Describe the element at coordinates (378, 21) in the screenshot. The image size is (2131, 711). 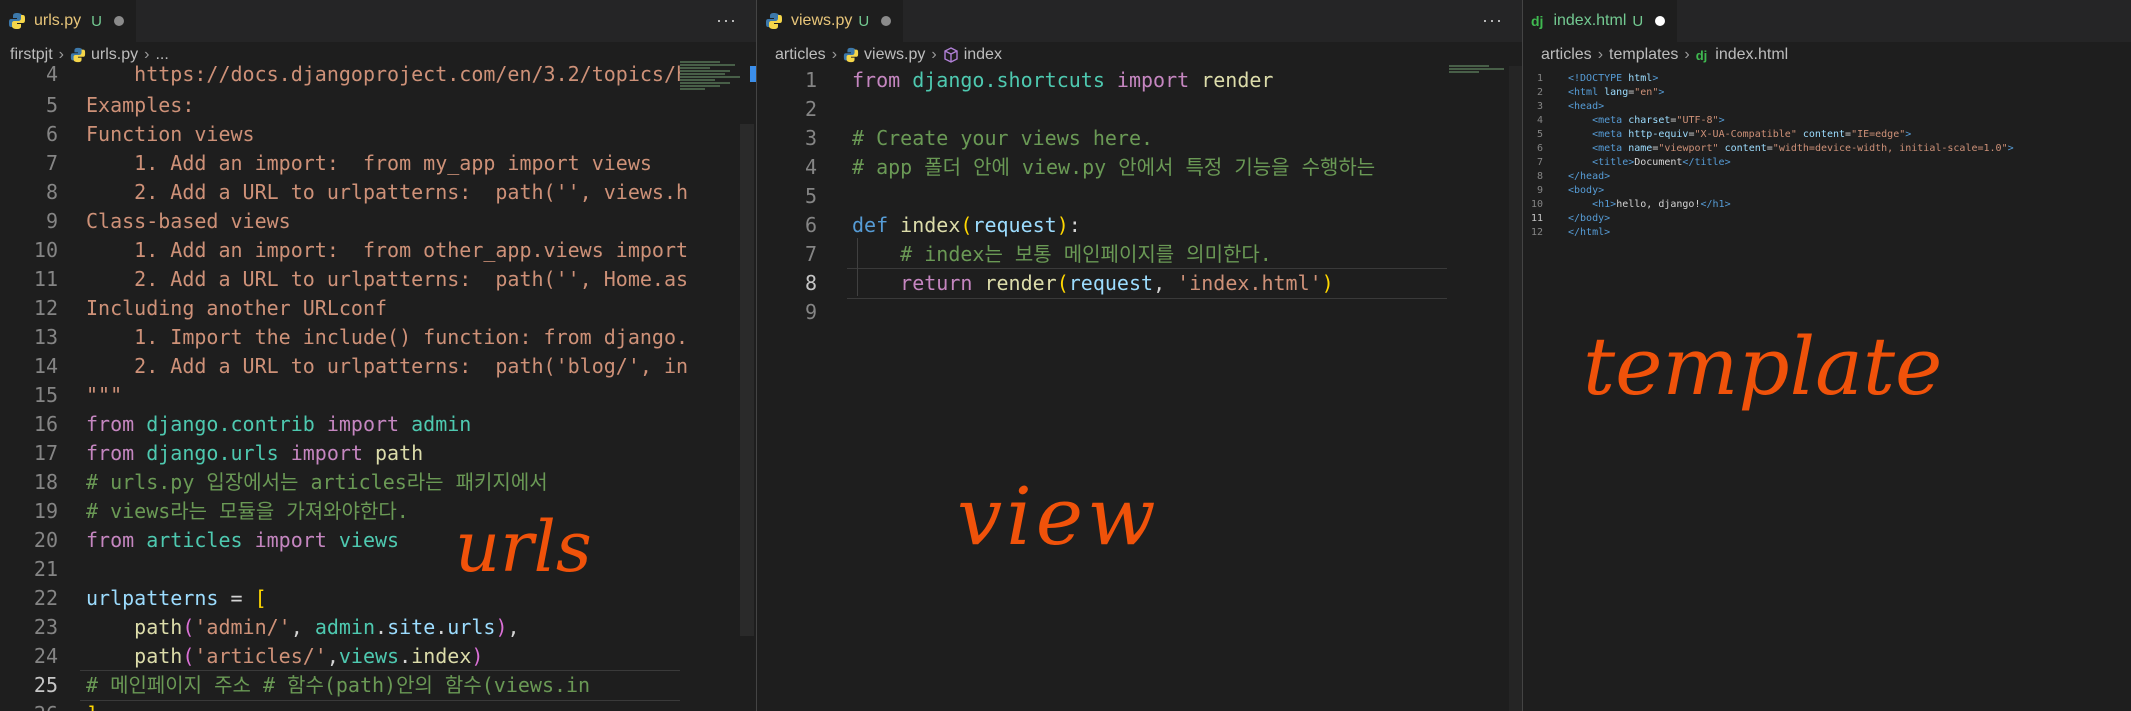
I see `tab-bar: urls.py U ···` at that location.